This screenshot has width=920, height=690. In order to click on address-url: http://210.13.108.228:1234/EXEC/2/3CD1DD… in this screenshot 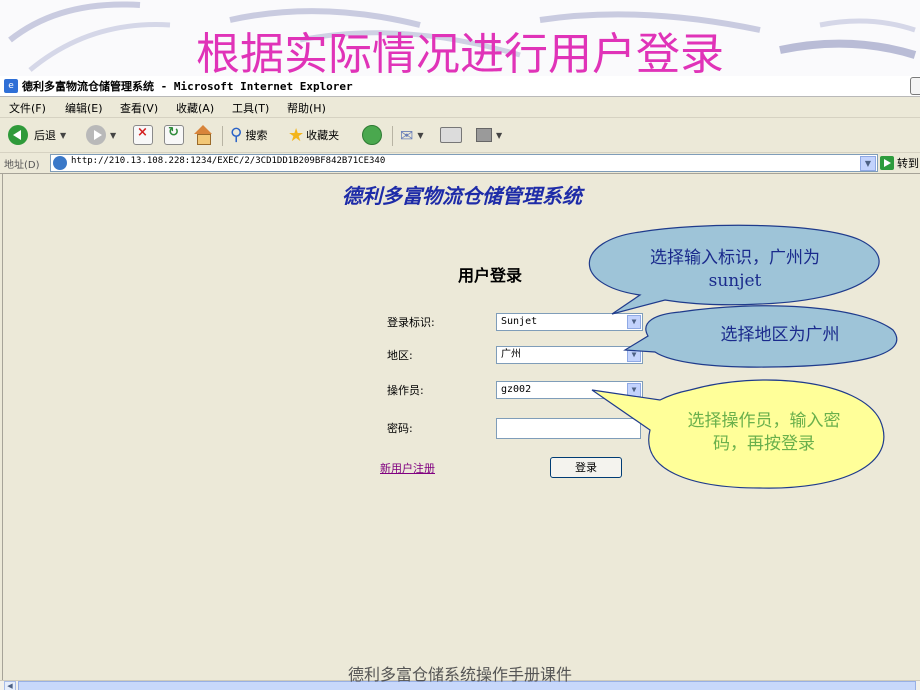, I will do `click(228, 161)`.